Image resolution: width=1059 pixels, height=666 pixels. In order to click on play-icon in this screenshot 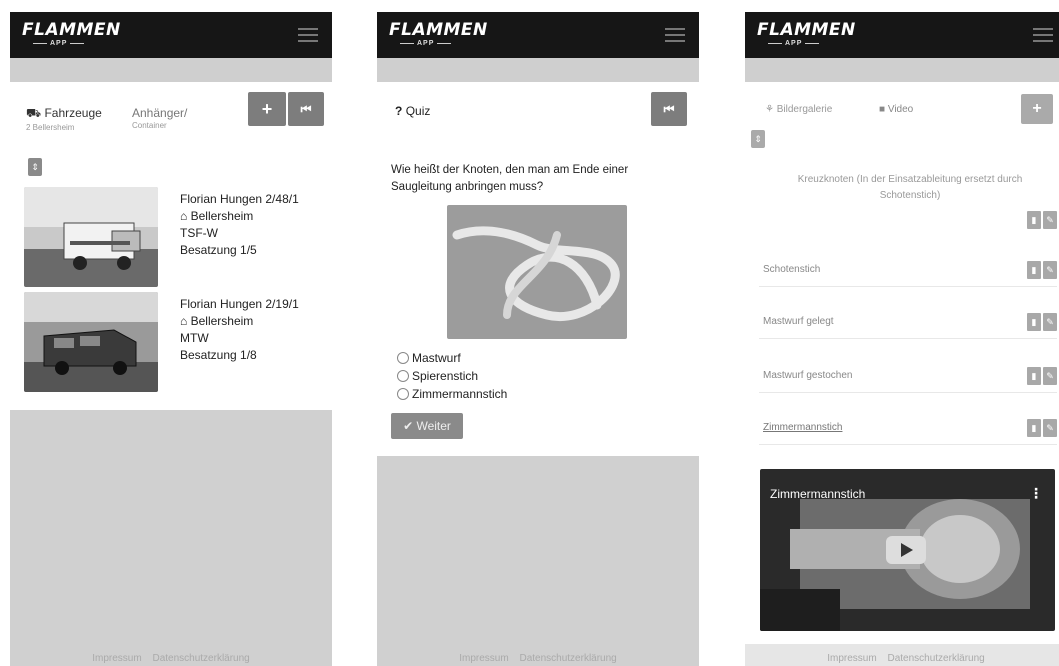, I will do `click(907, 550)`.